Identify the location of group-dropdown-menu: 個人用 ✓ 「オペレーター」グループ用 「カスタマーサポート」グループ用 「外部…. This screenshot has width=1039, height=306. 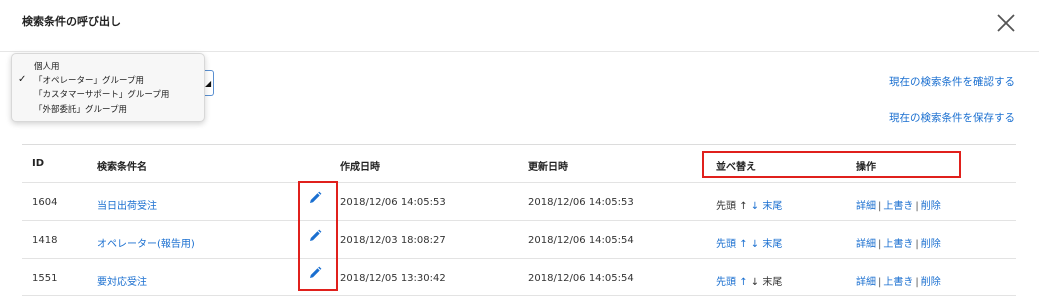
(108, 87).